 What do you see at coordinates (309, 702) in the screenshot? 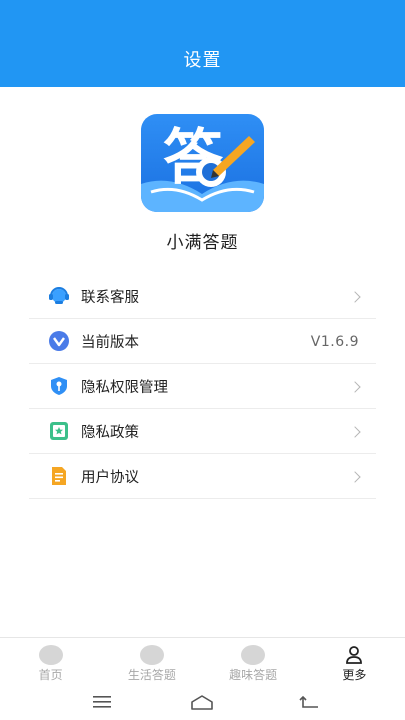
I see `back-icon` at bounding box center [309, 702].